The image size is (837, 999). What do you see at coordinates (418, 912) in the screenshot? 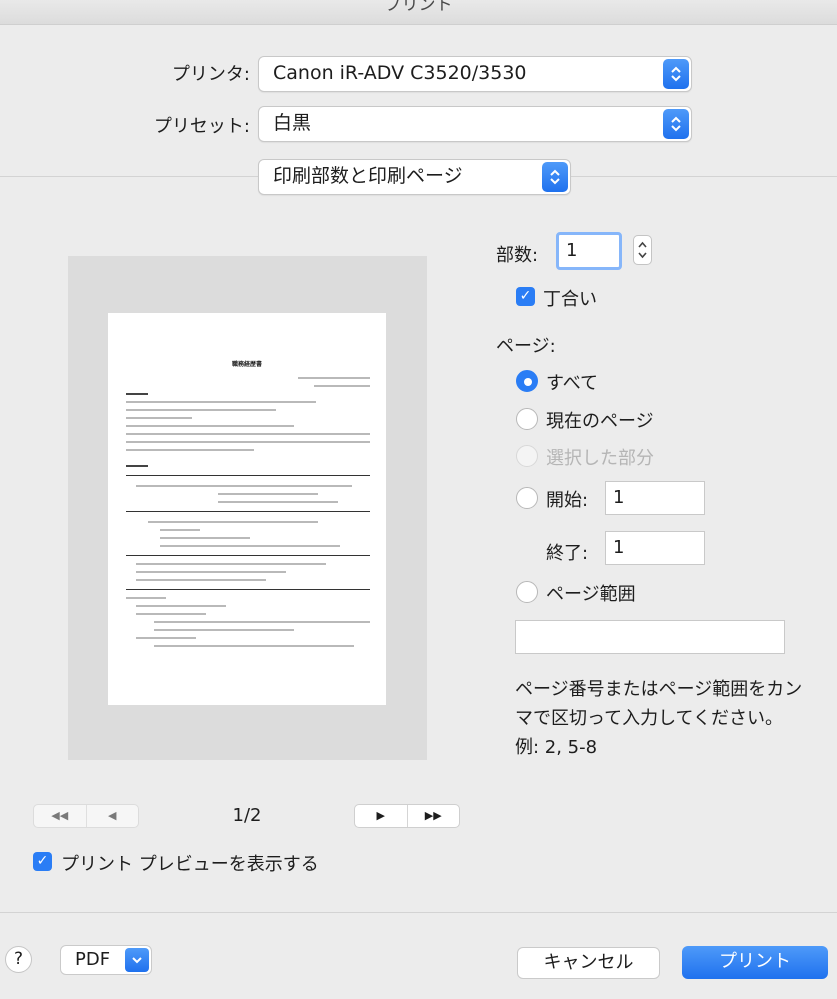
I see `footer-divider` at bounding box center [418, 912].